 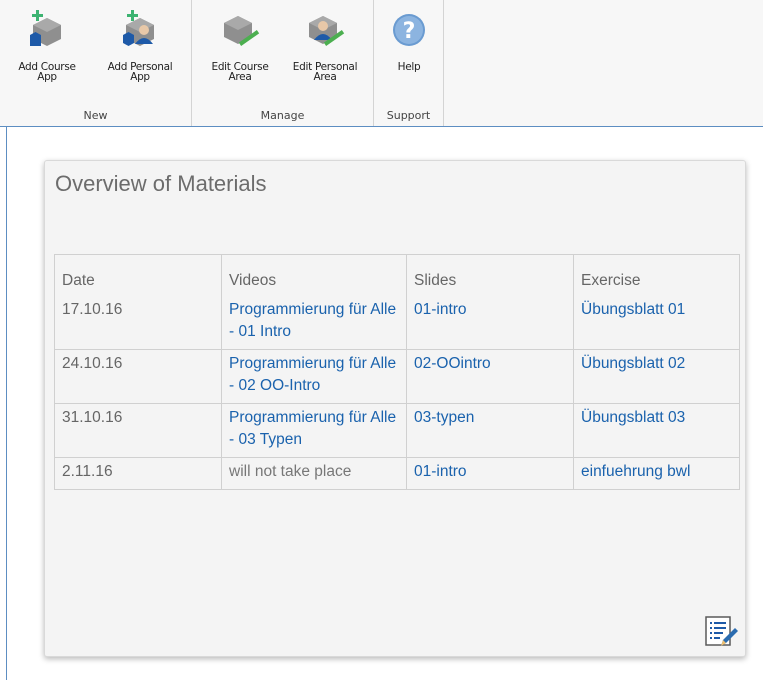 I want to click on edit-course-area-button: Edit Course Area, so click(x=240, y=46).